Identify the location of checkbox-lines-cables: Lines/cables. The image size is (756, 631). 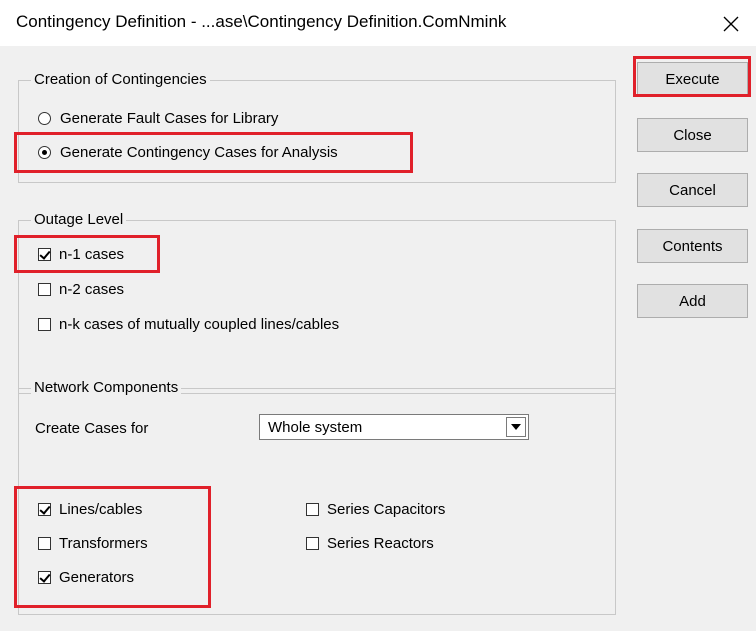
(90, 509).